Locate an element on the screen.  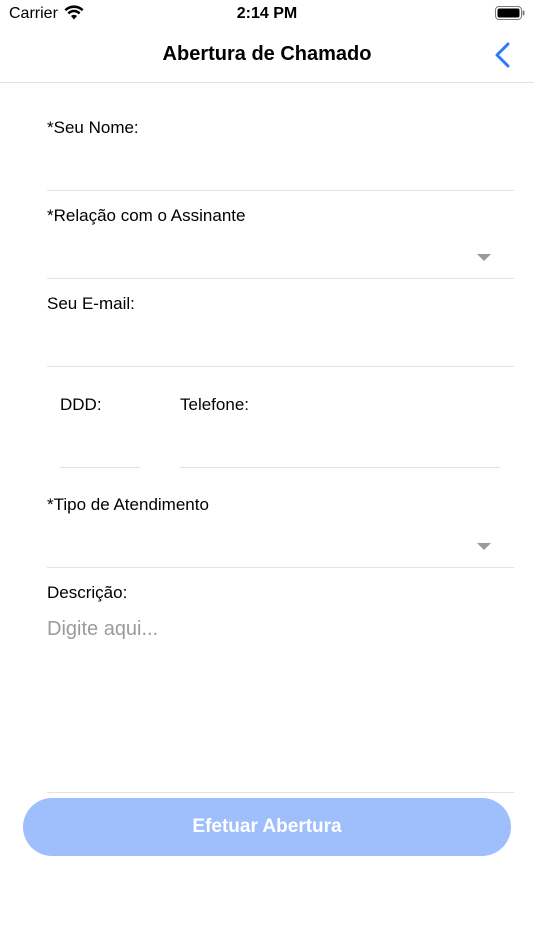
ddd-label: DDD: is located at coordinates (81, 404).